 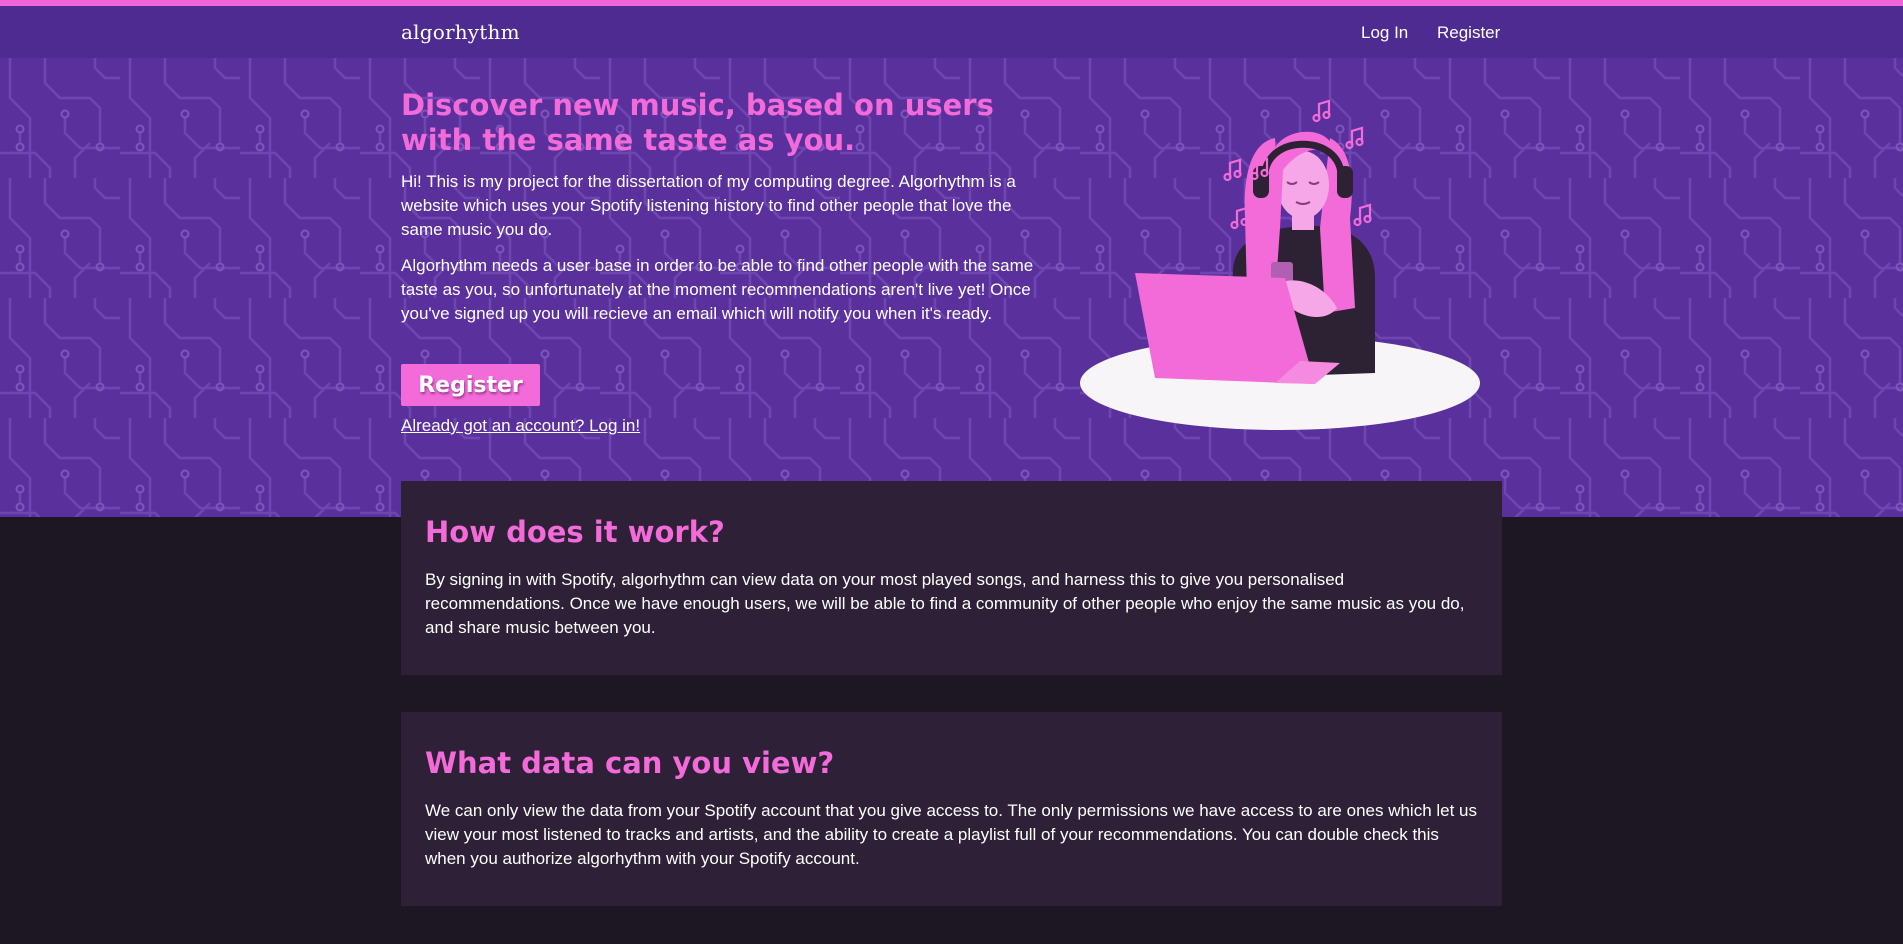 What do you see at coordinates (1280, 264) in the screenshot?
I see `woman-with-headphones-laptop-illustration` at bounding box center [1280, 264].